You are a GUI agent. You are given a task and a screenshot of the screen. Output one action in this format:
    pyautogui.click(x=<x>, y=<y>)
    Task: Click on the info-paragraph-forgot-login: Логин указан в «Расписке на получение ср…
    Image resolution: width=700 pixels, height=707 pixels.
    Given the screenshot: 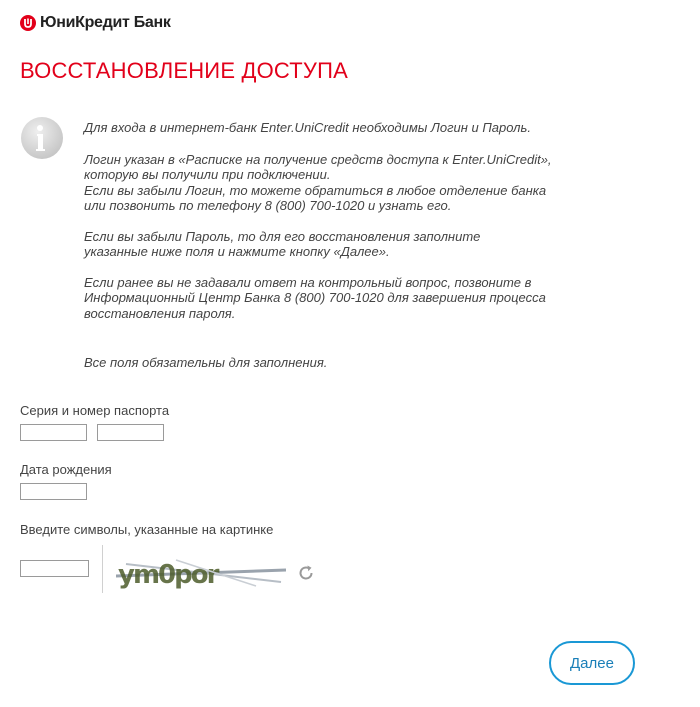 What is the action you would take?
    pyautogui.click(x=318, y=182)
    